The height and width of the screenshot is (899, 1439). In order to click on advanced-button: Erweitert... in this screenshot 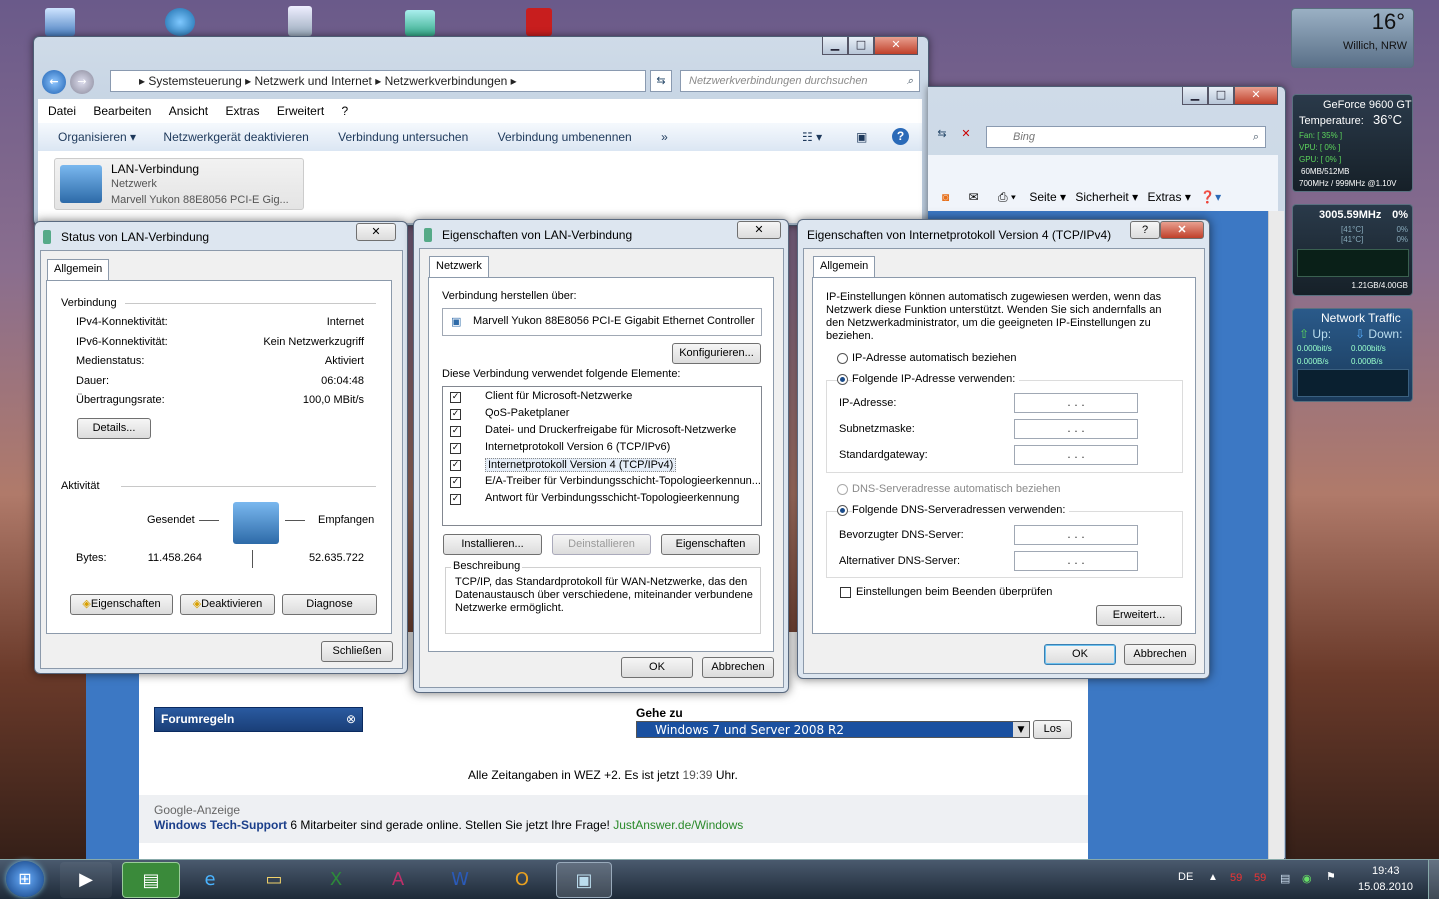, I will do `click(1139, 615)`.